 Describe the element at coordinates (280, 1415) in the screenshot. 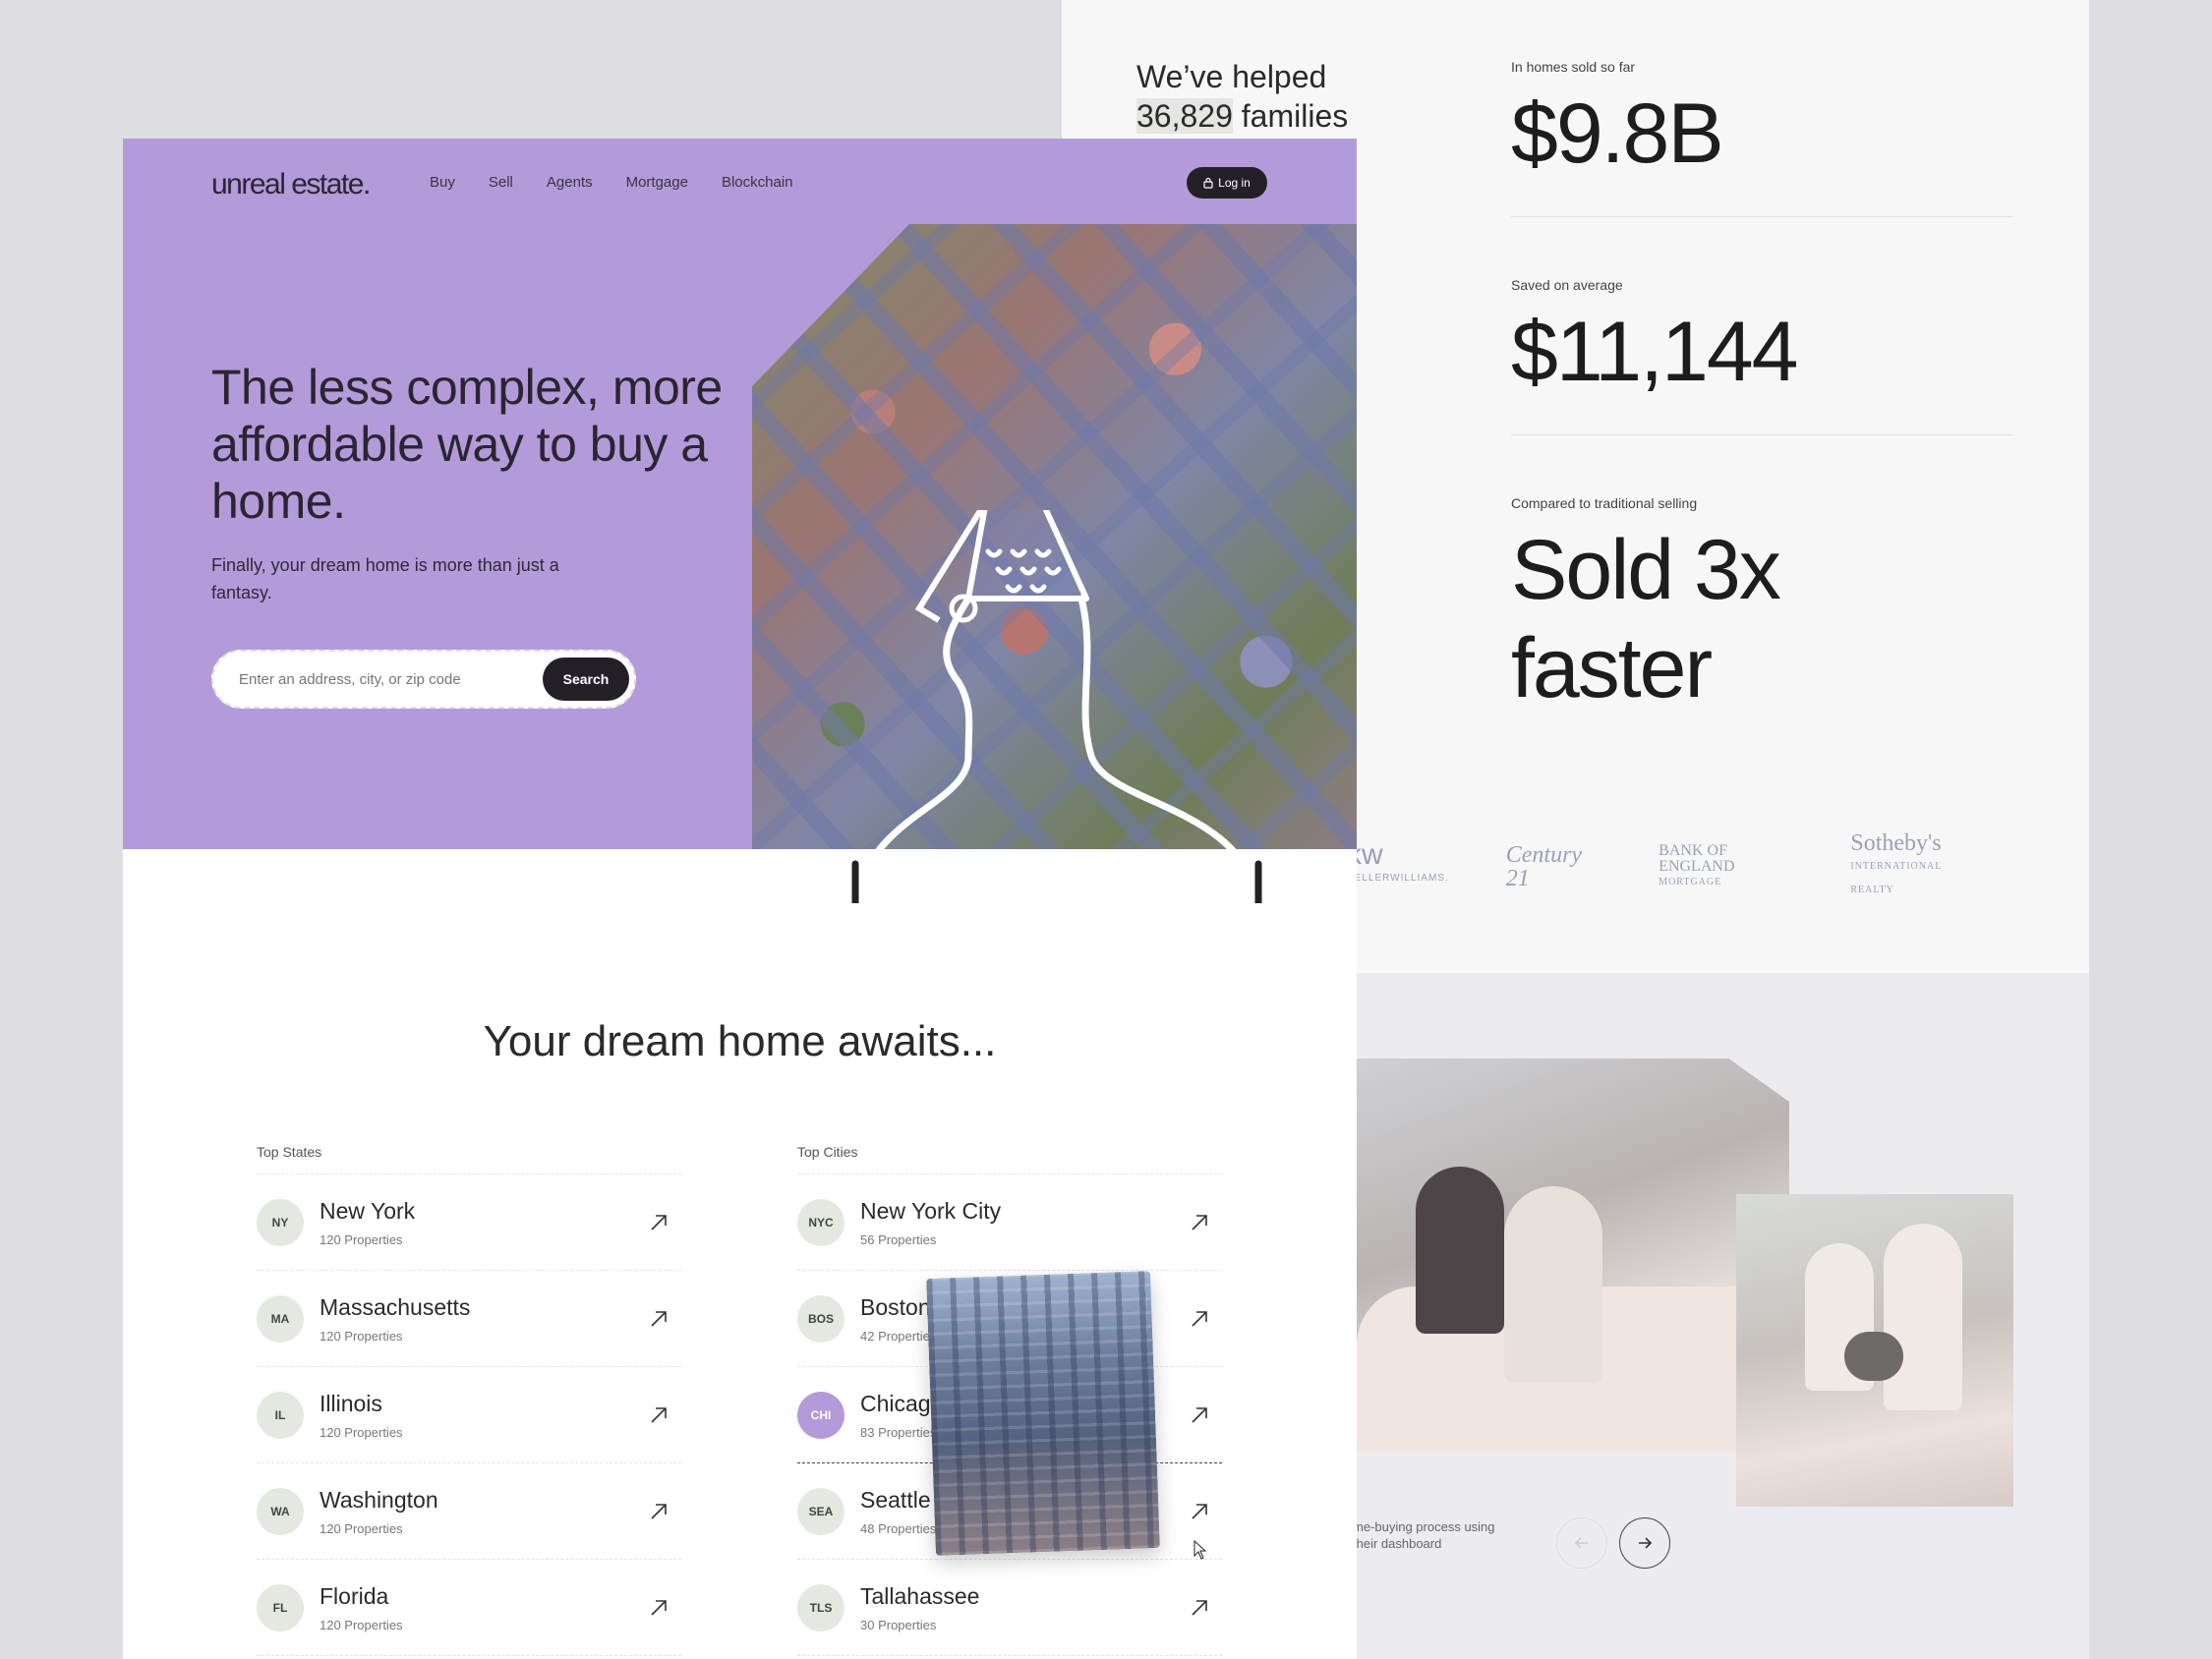

I see `state-badge: IL` at that location.